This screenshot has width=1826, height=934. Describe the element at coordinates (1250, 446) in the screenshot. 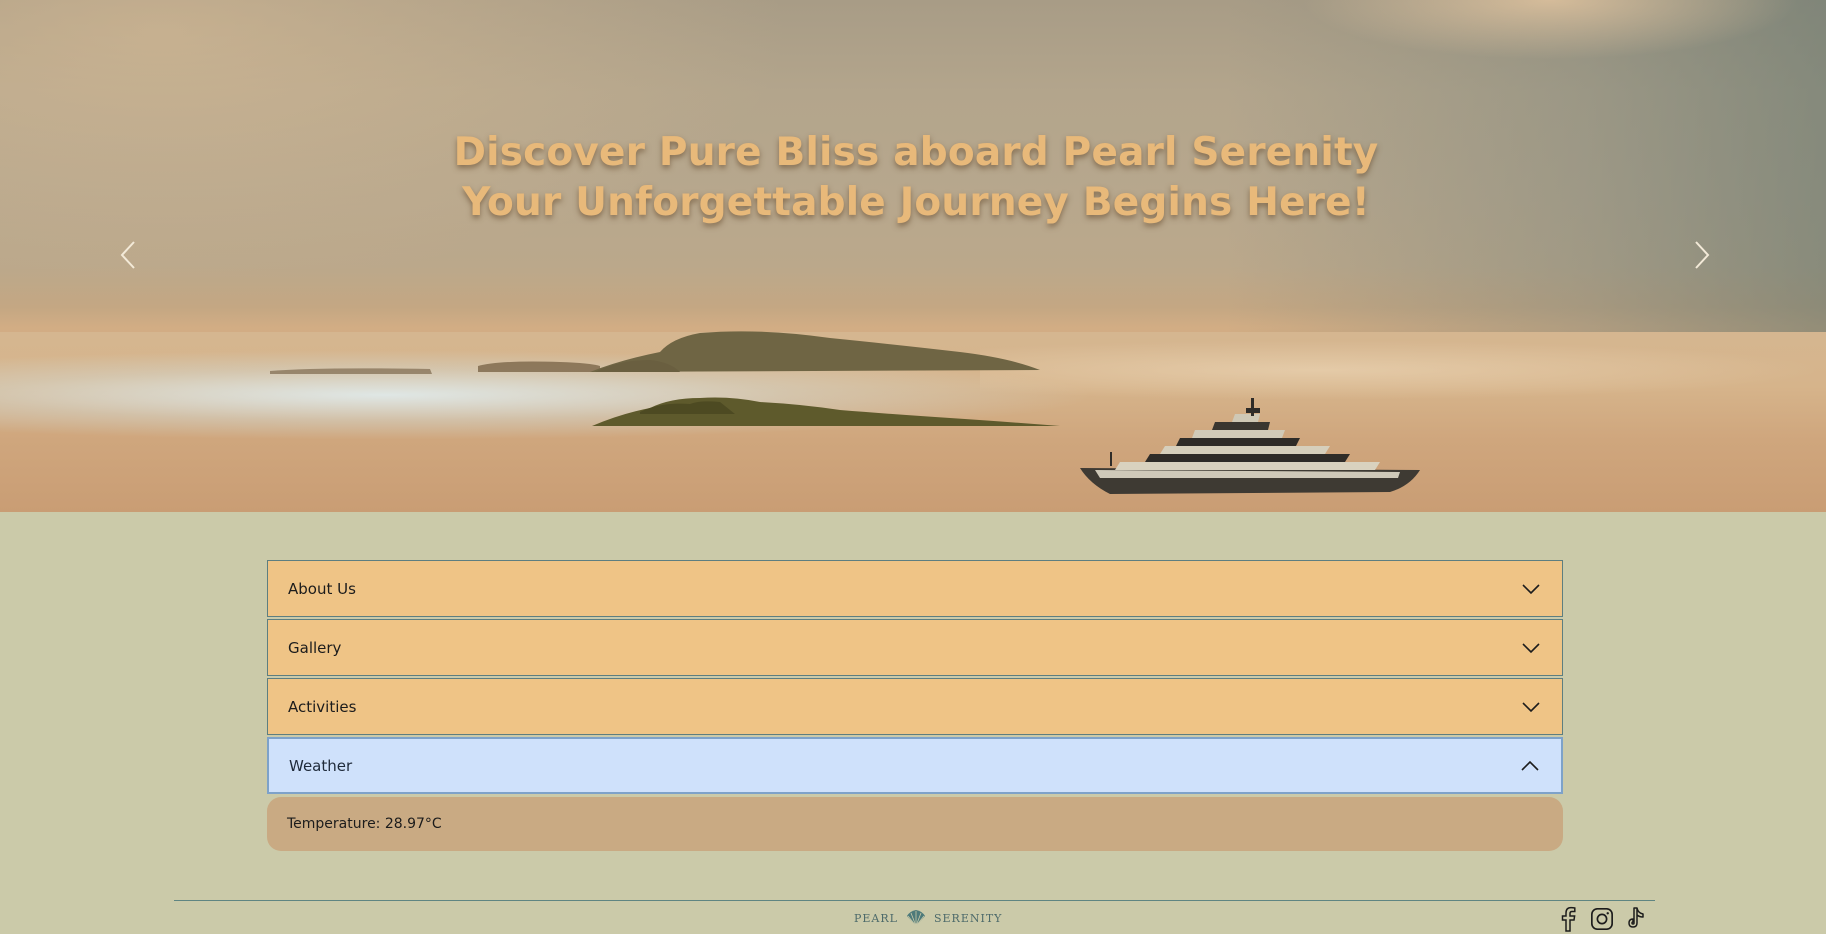

I see `yacht-illustration` at that location.